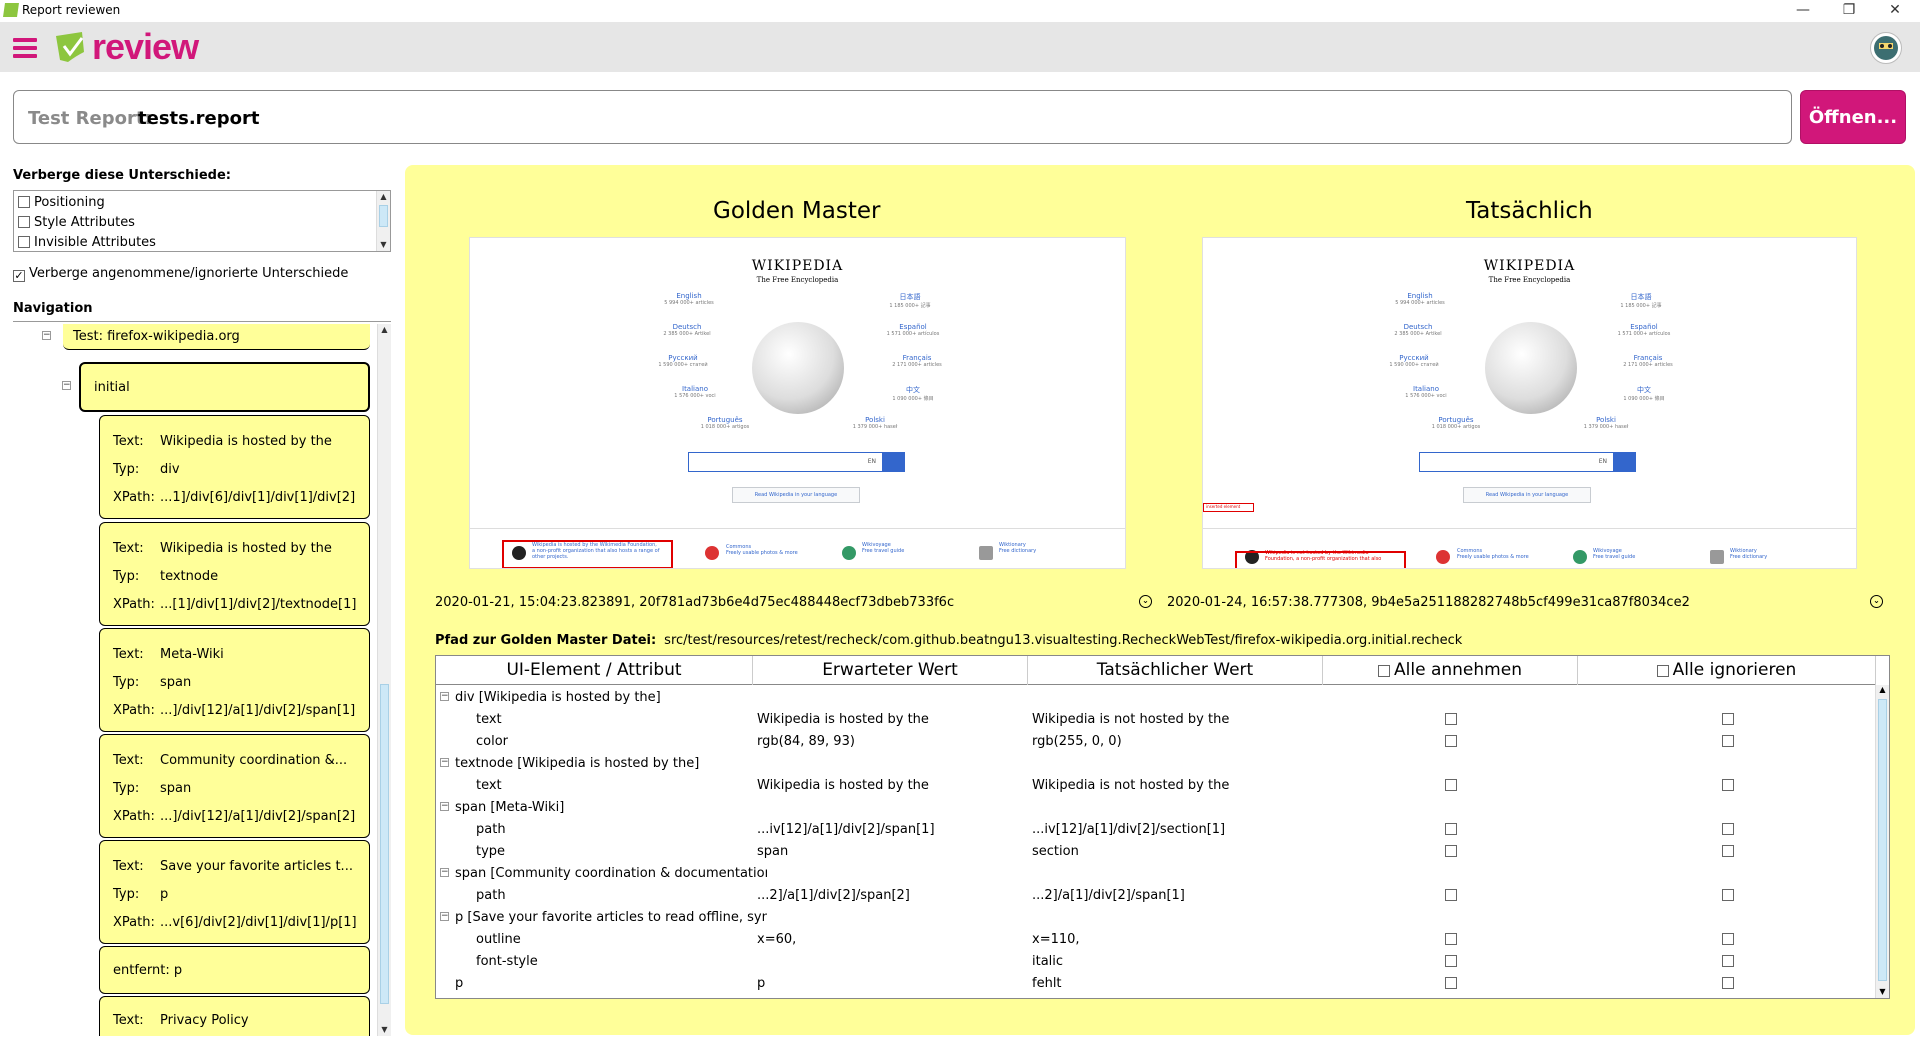 The width and height of the screenshot is (1920, 1038). I want to click on table-group-row: − span [Meta-Wiki], so click(1156, 807).